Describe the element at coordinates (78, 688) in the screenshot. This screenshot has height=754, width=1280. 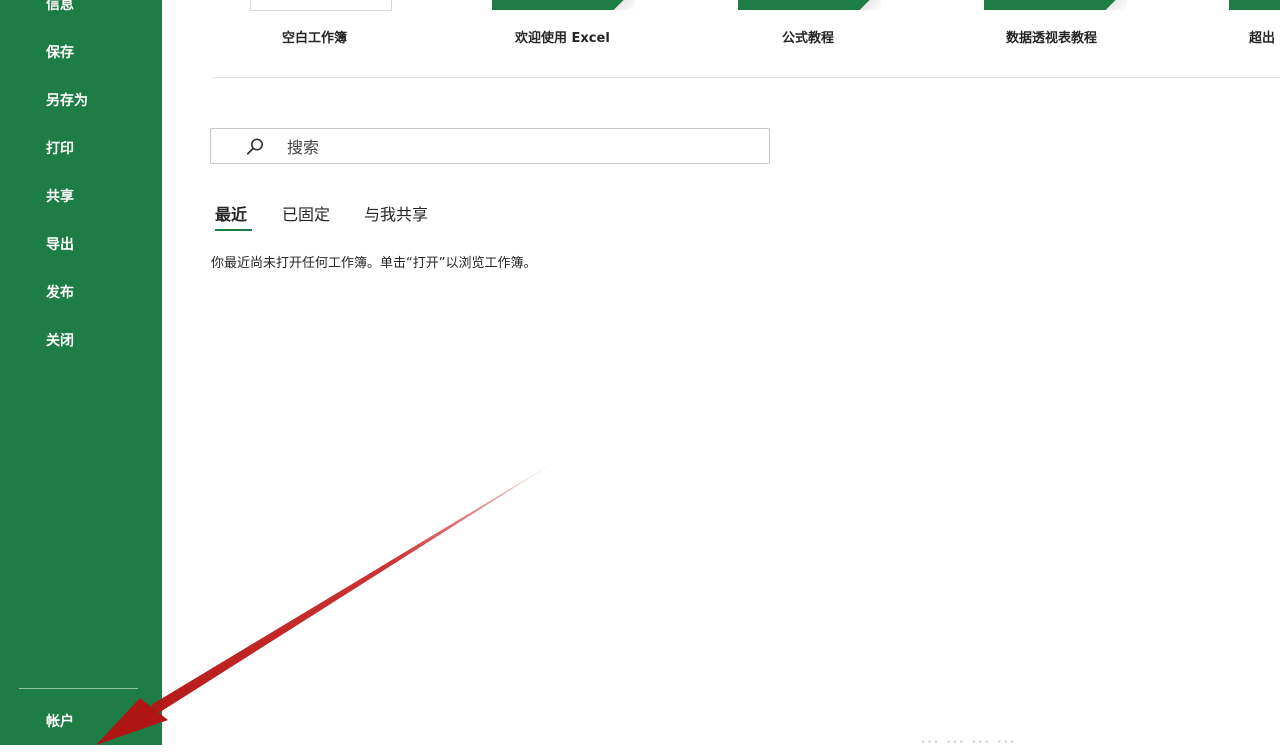
I see `sidebar-divider` at that location.